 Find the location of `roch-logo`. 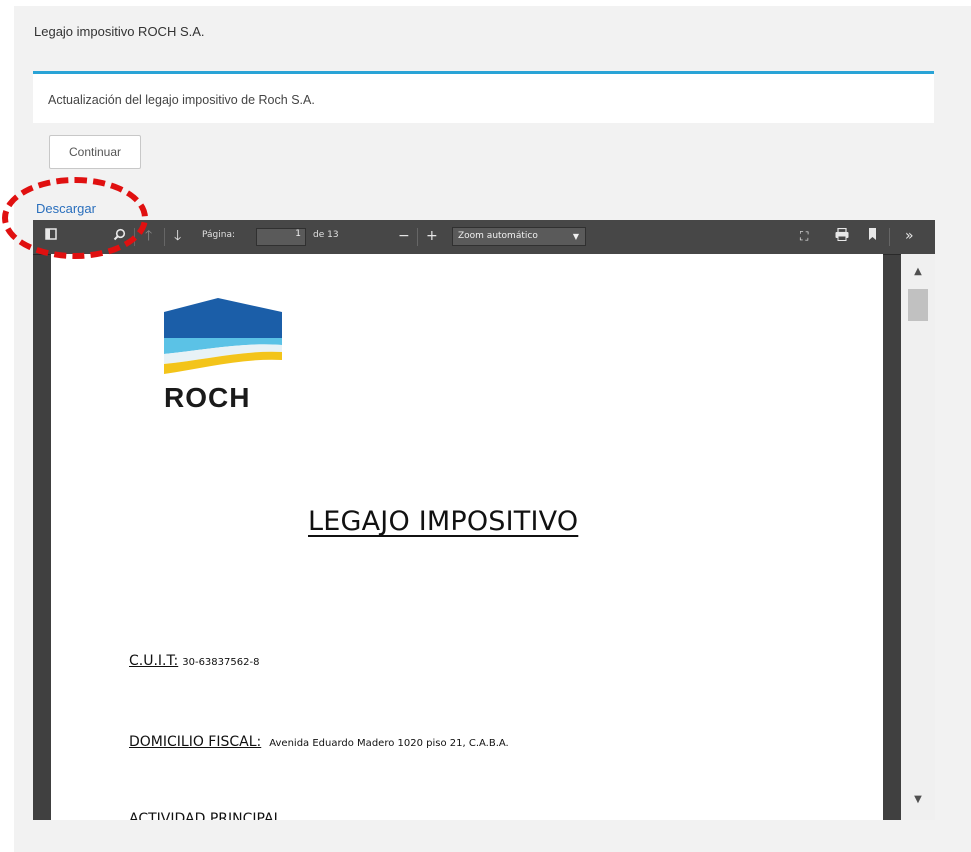

roch-logo is located at coordinates (223, 341).